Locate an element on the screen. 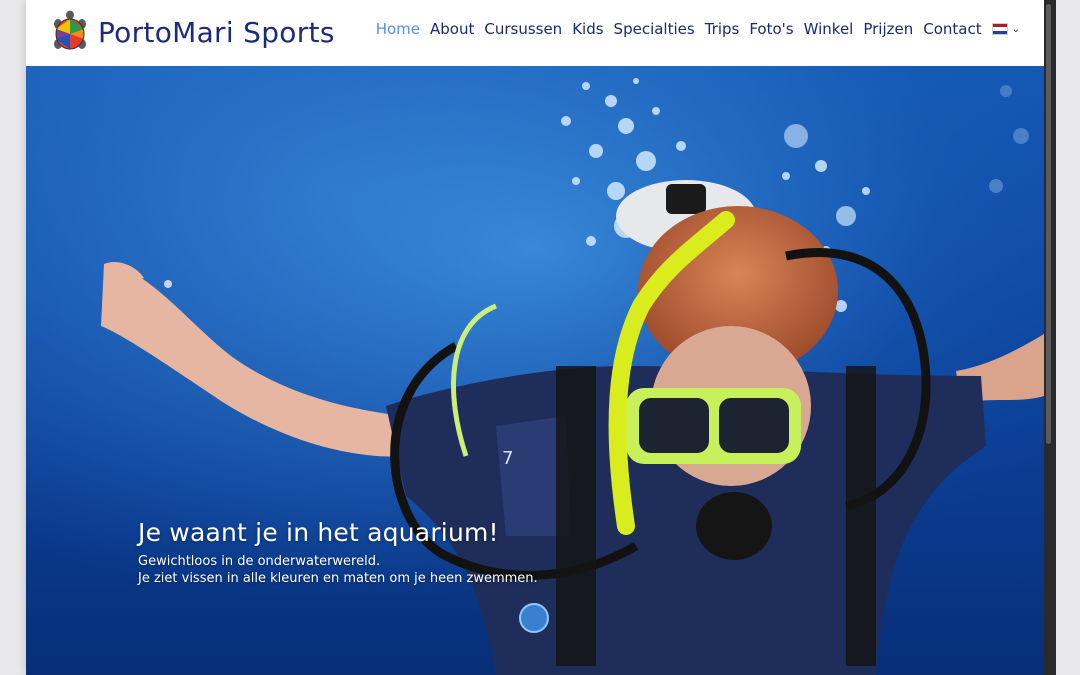 This screenshot has width=1080, height=675. netherlands-flag-icon is located at coordinates (999, 29).